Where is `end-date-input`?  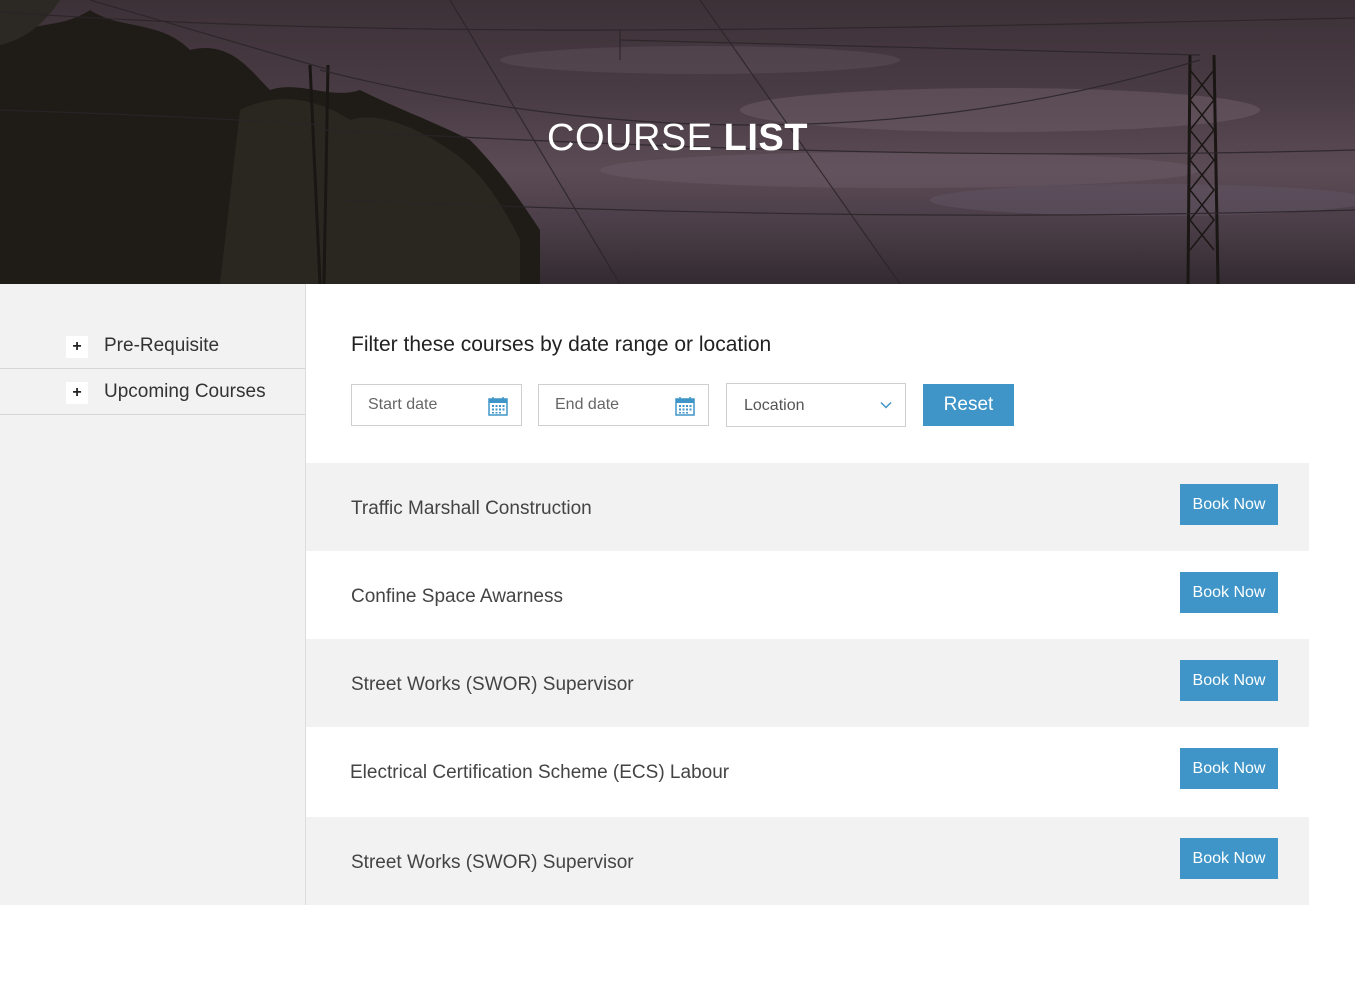
end-date-input is located at coordinates (604, 405).